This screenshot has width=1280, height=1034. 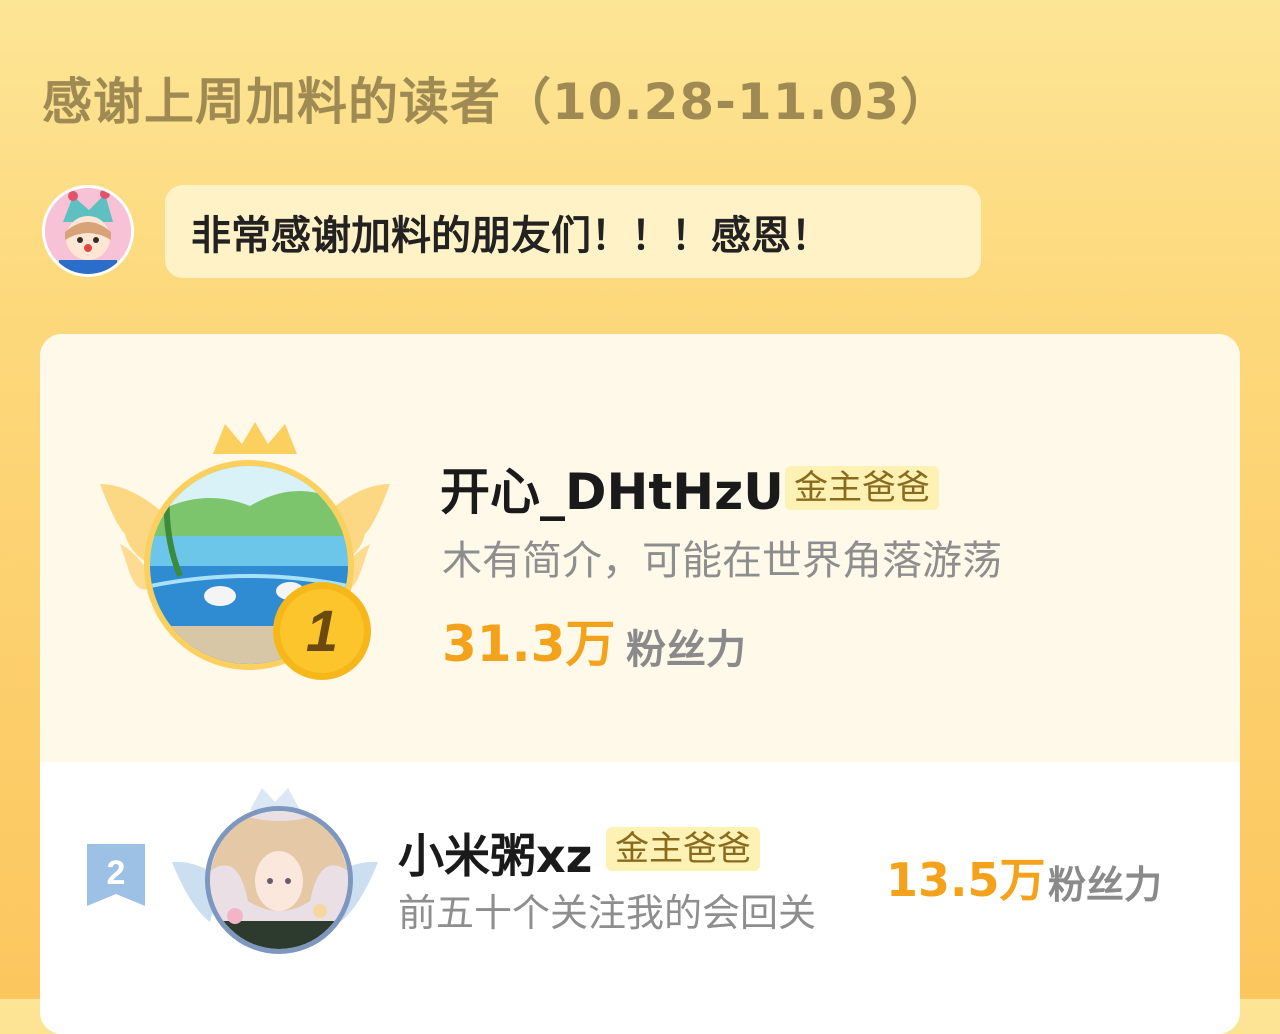 I want to click on rank-number-1: 1, so click(x=322, y=631).